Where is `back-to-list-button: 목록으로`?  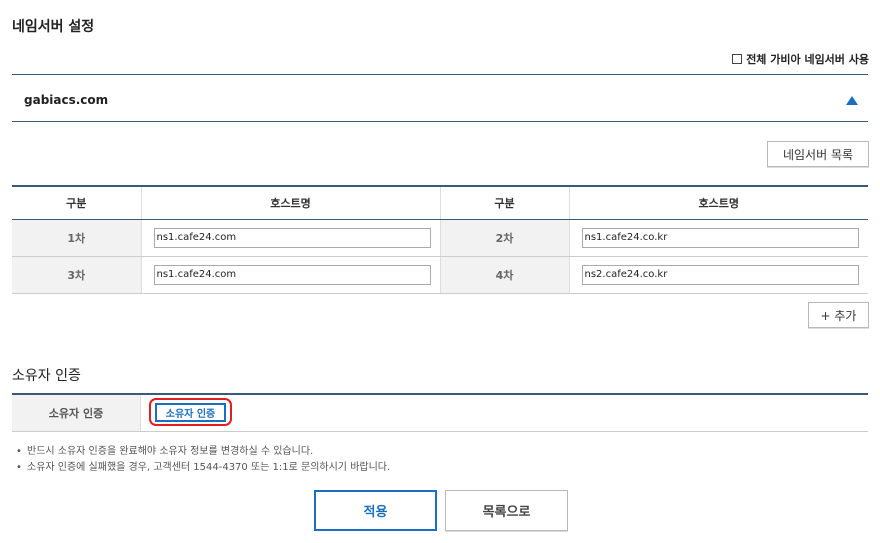 back-to-list-button: 목록으로 is located at coordinates (506, 510).